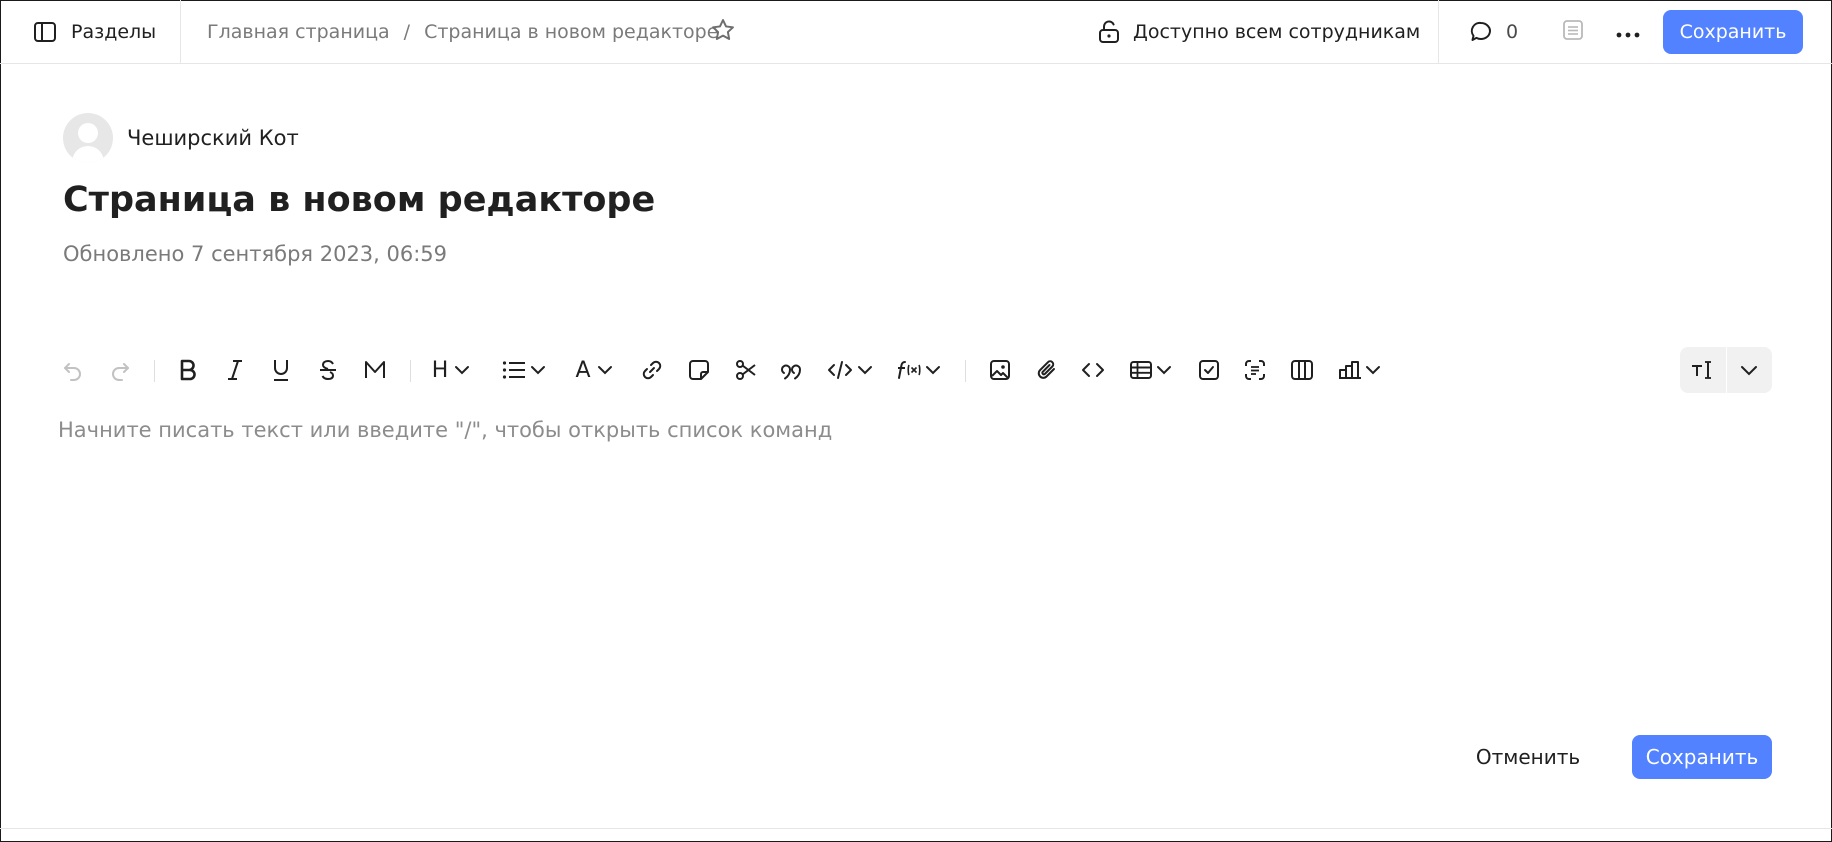  I want to click on page-title: Страница в новом редакторе, so click(359, 200).